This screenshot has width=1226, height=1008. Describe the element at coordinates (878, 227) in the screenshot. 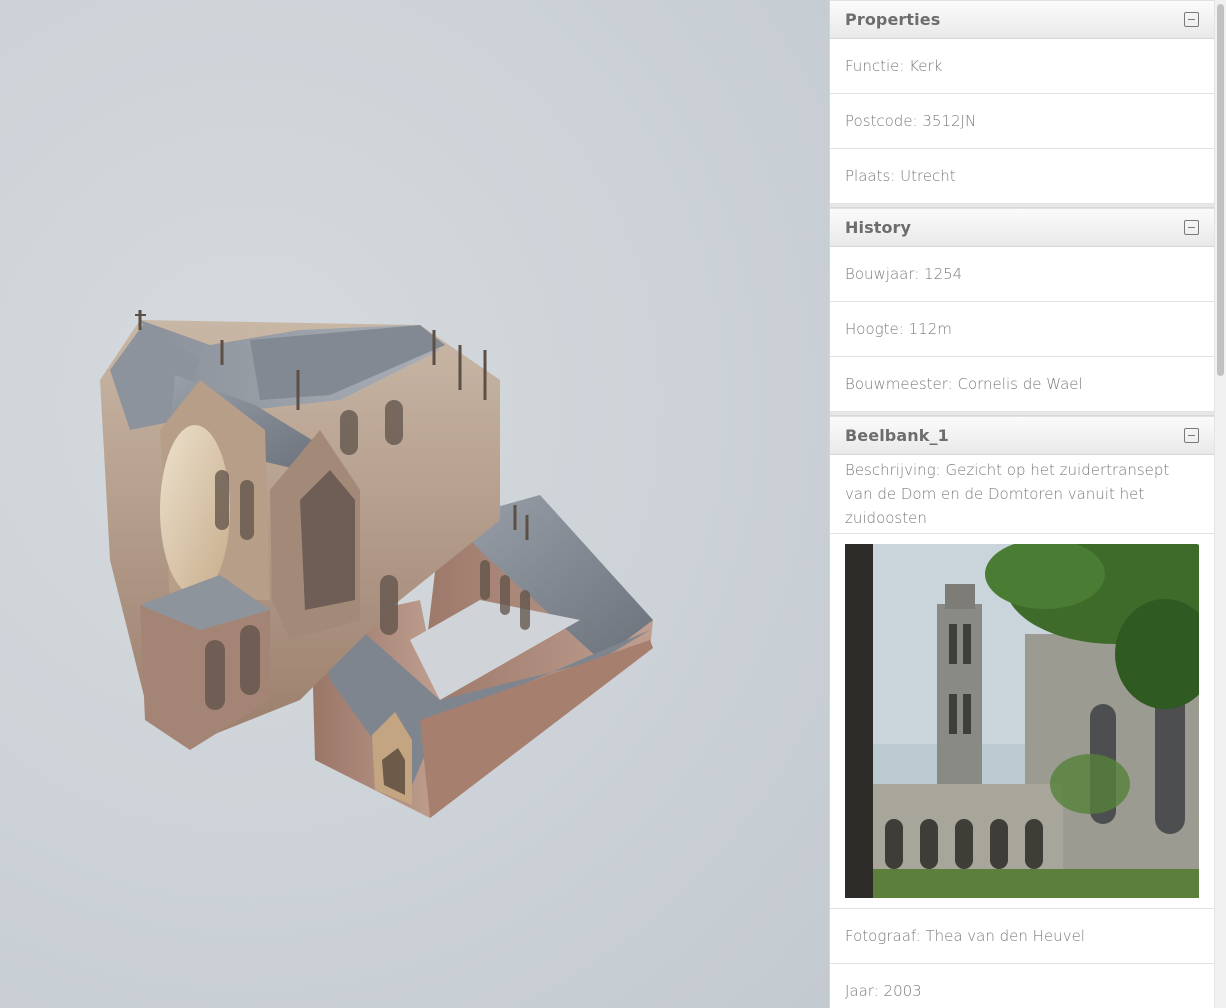

I see `section-title: History` at that location.